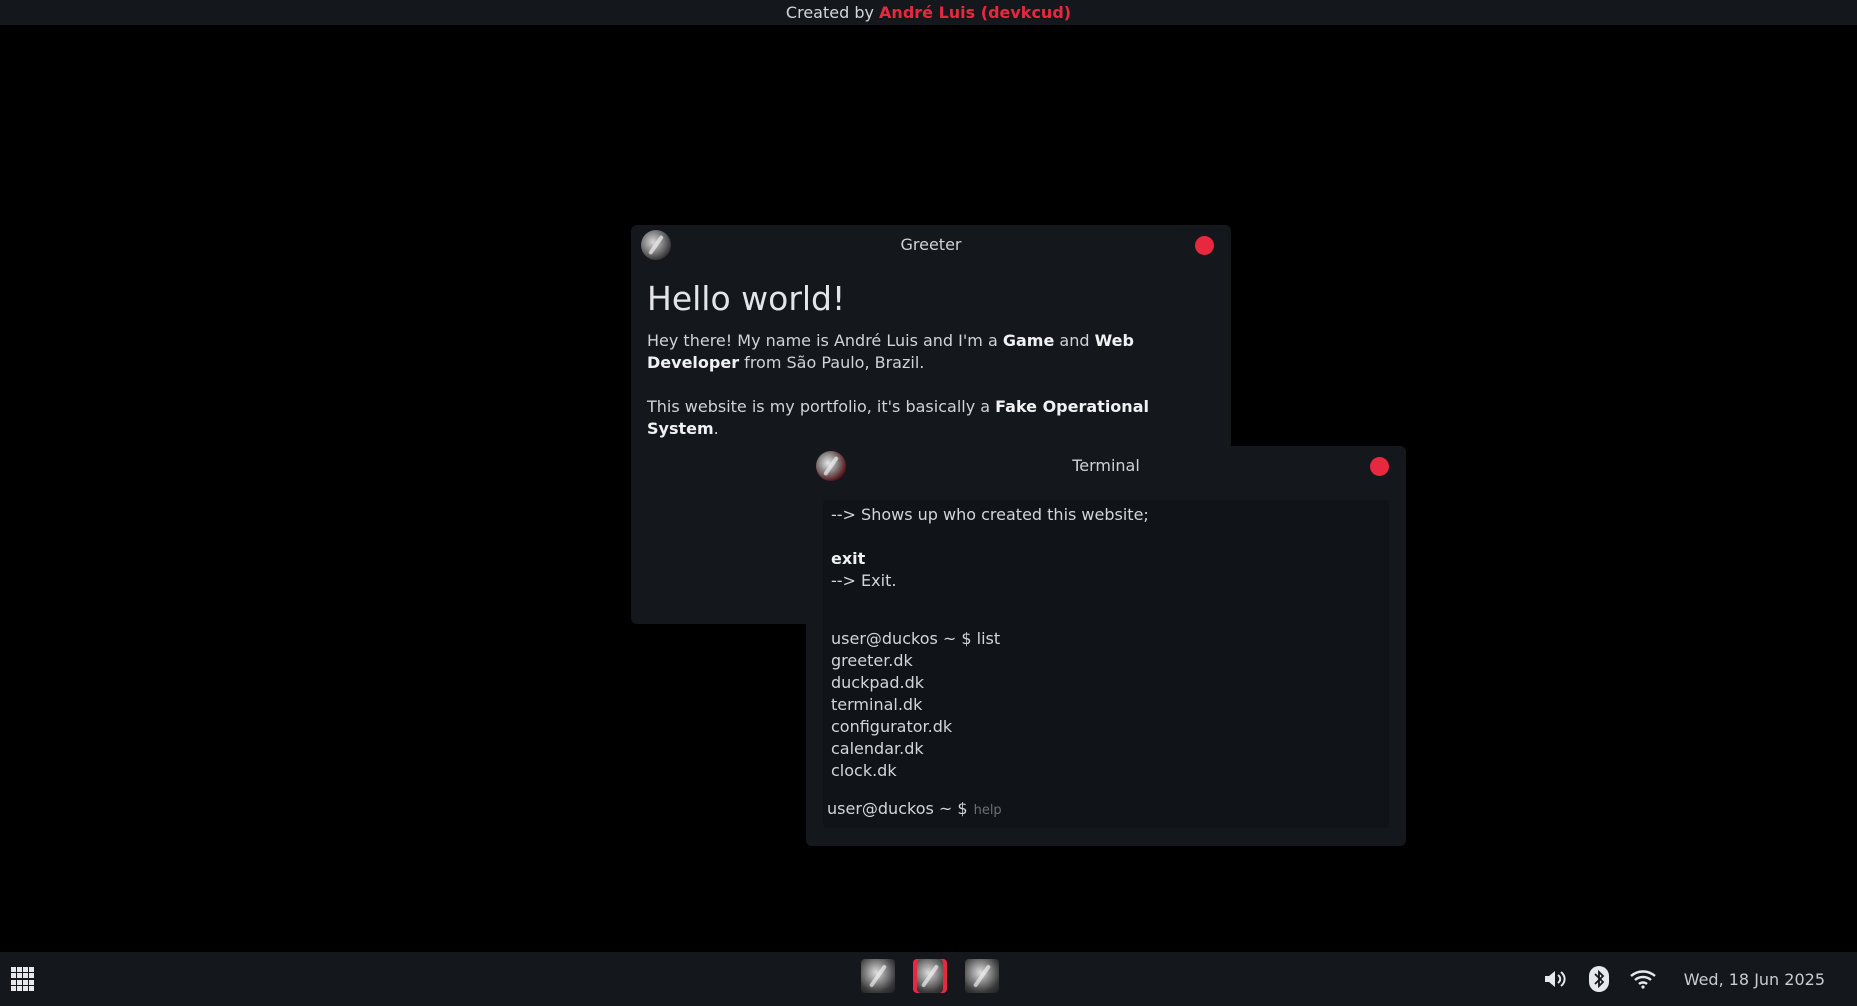 The width and height of the screenshot is (1857, 1006). Describe the element at coordinates (1204, 245) in the screenshot. I see `greeter-close-button` at that location.